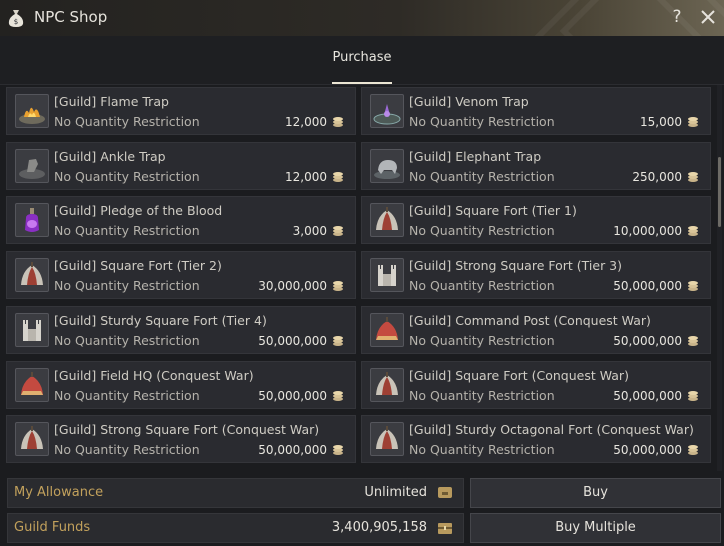  What do you see at coordinates (516, 266) in the screenshot?
I see `item-name: [Guild] Strong Square Fort (Tier 3)` at bounding box center [516, 266].